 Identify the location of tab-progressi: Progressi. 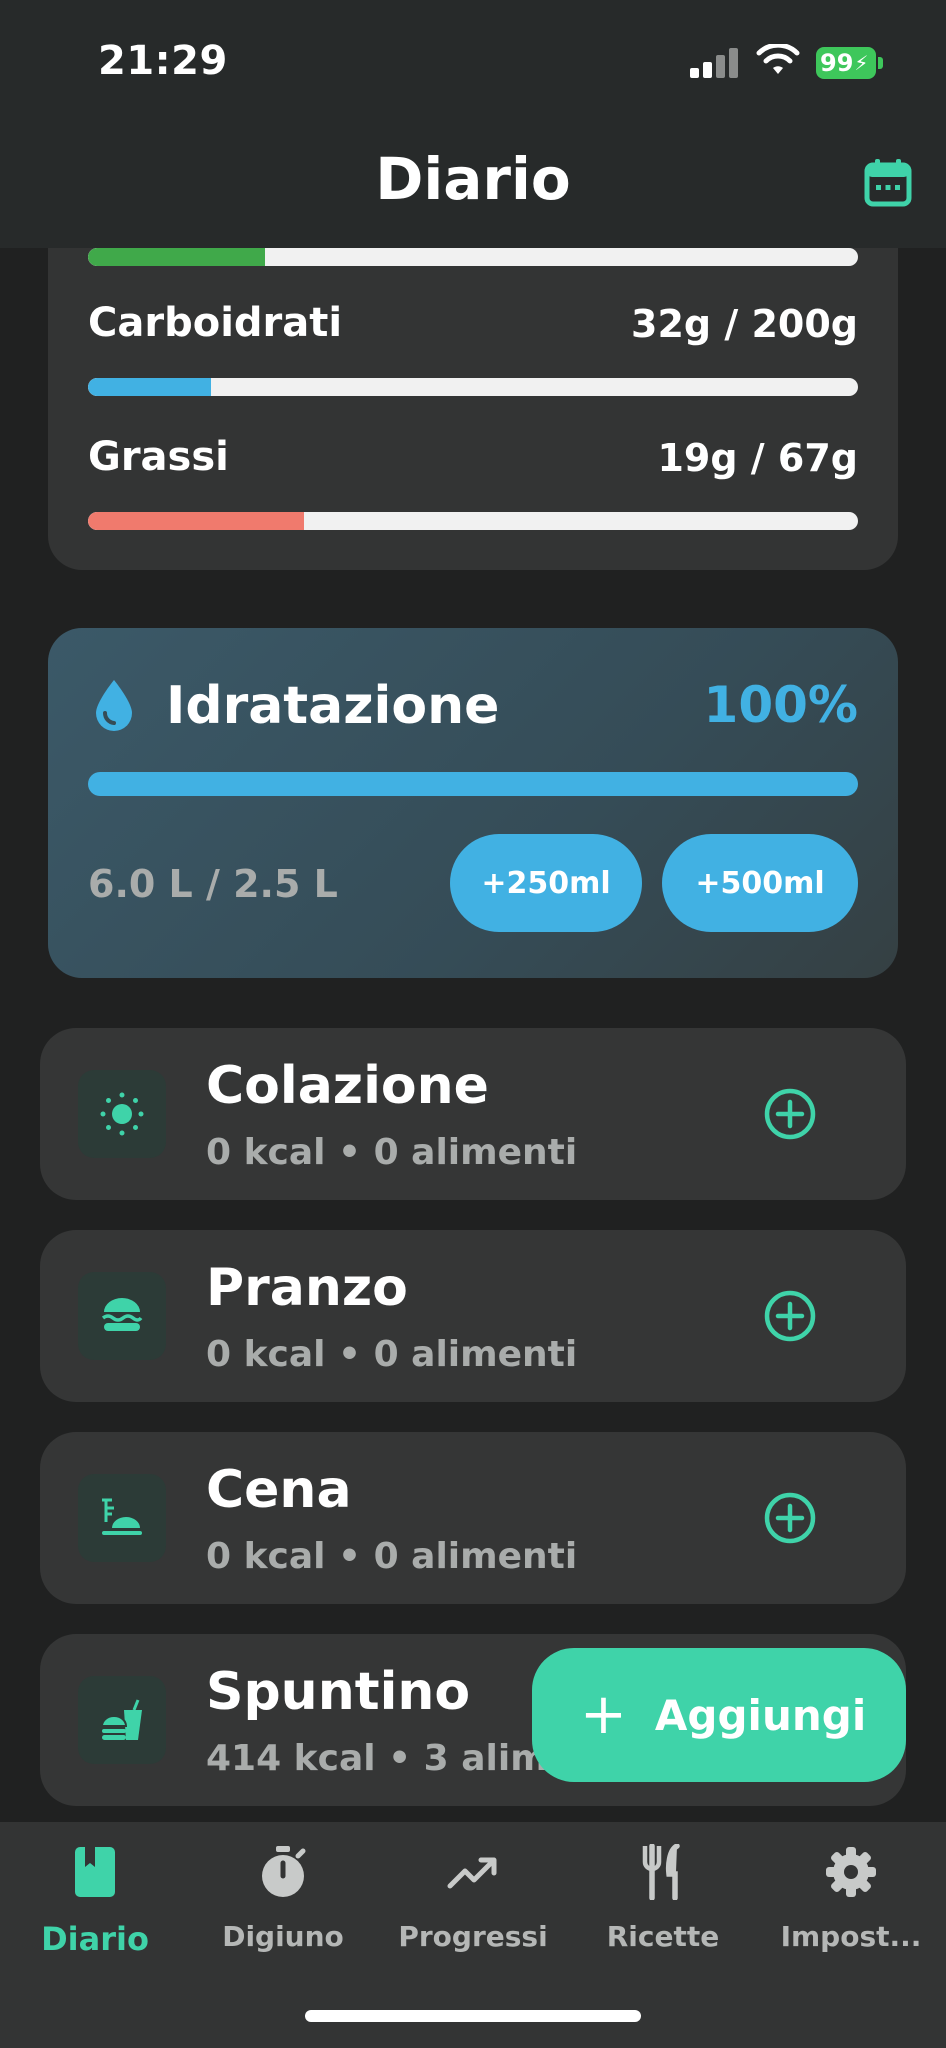
(473, 1897).